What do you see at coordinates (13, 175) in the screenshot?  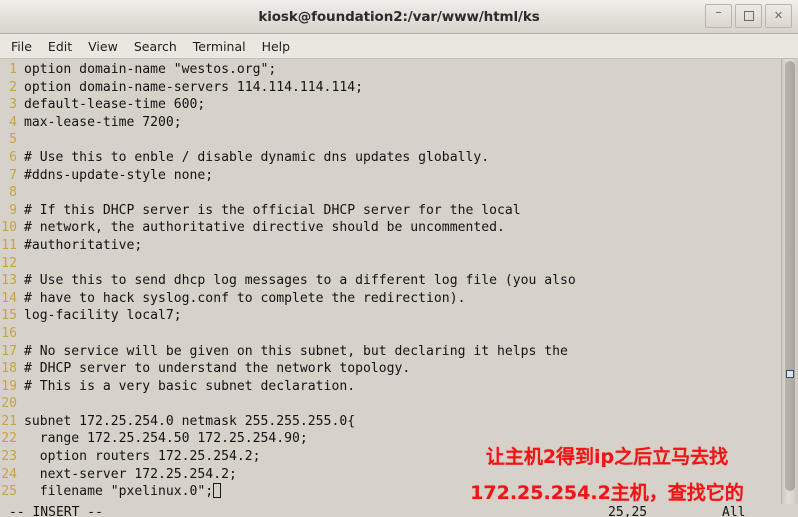 I see `line-number: 7` at bounding box center [13, 175].